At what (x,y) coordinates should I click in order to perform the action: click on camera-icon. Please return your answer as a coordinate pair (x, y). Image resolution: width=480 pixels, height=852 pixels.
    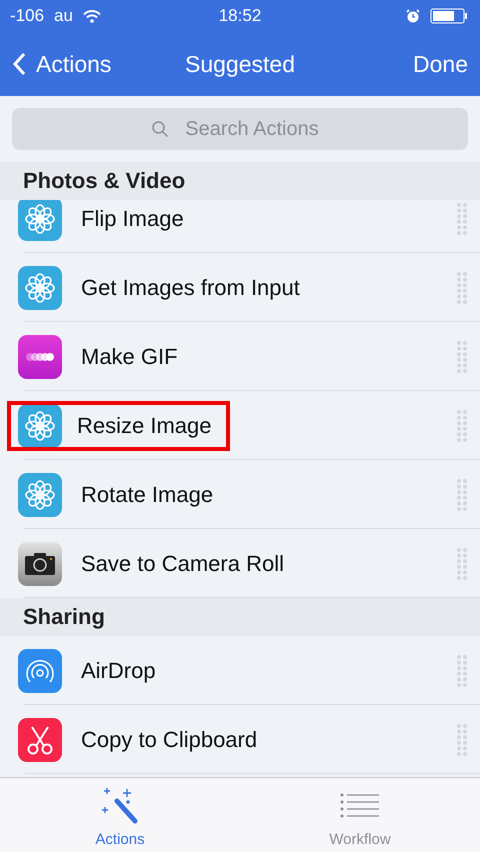
    Looking at the image, I should click on (40, 564).